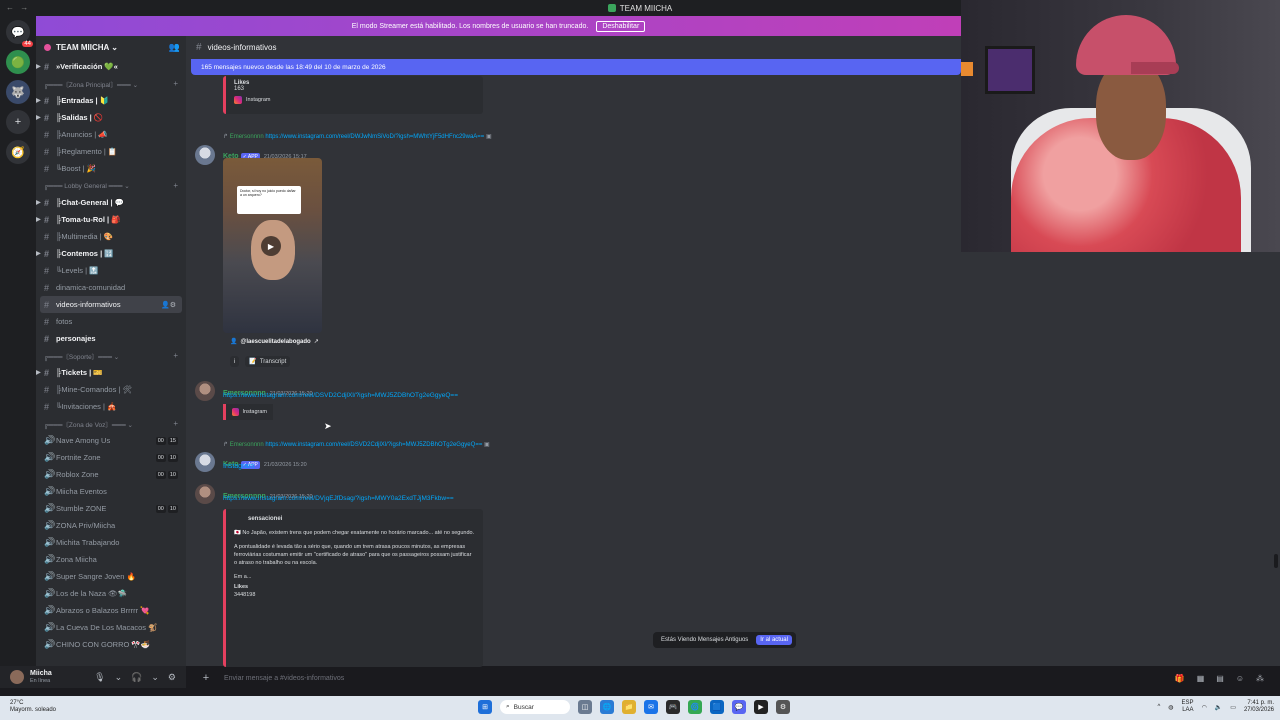  What do you see at coordinates (111, 491) in the screenshot?
I see `voice-channel: 🔊 Miicha Eventos` at bounding box center [111, 491].